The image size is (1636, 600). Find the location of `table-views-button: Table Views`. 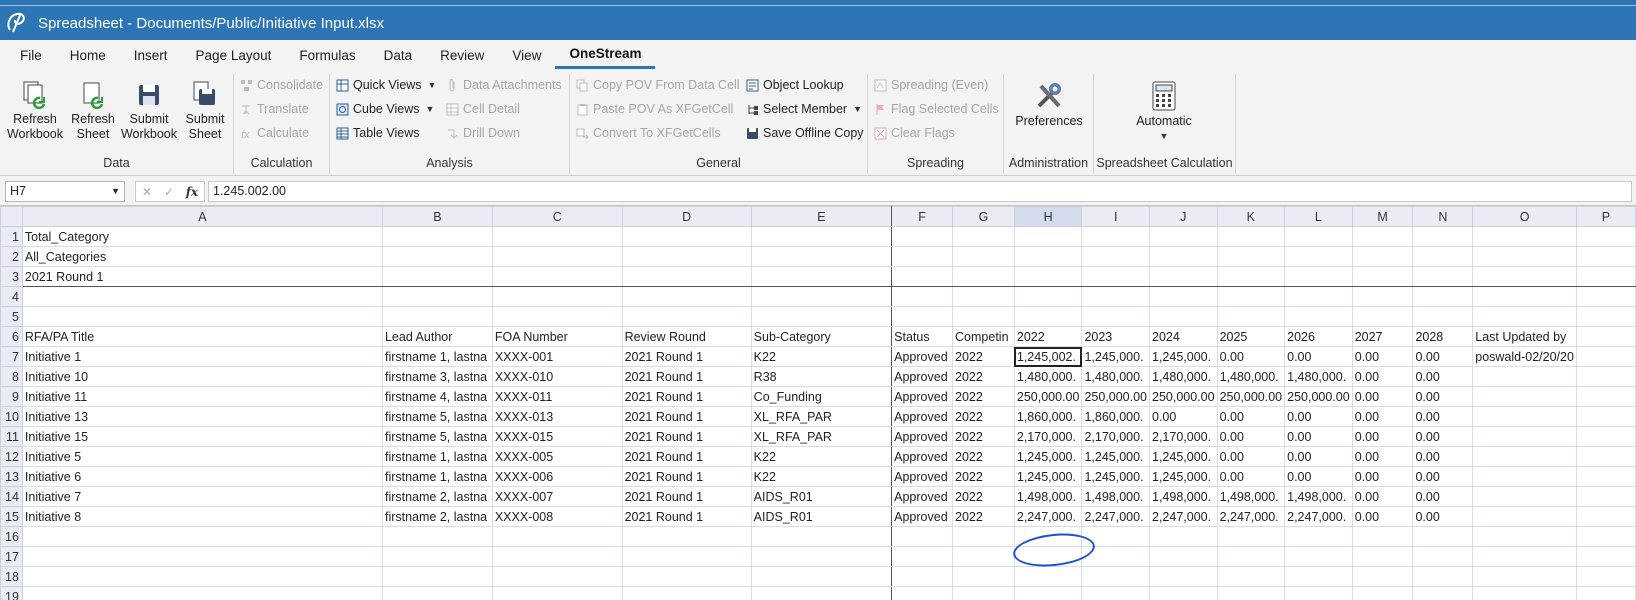

table-views-button: Table Views is located at coordinates (377, 133).